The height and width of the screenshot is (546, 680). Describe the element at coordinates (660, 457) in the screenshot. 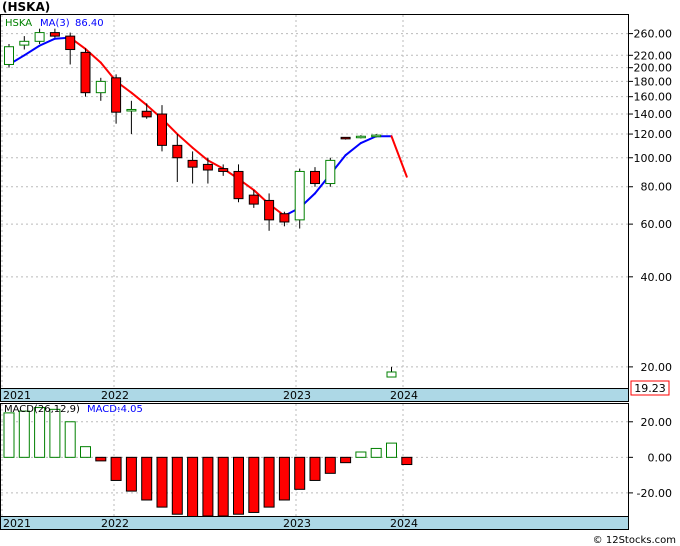

I see `macd-y-tick-label: 0.00` at that location.